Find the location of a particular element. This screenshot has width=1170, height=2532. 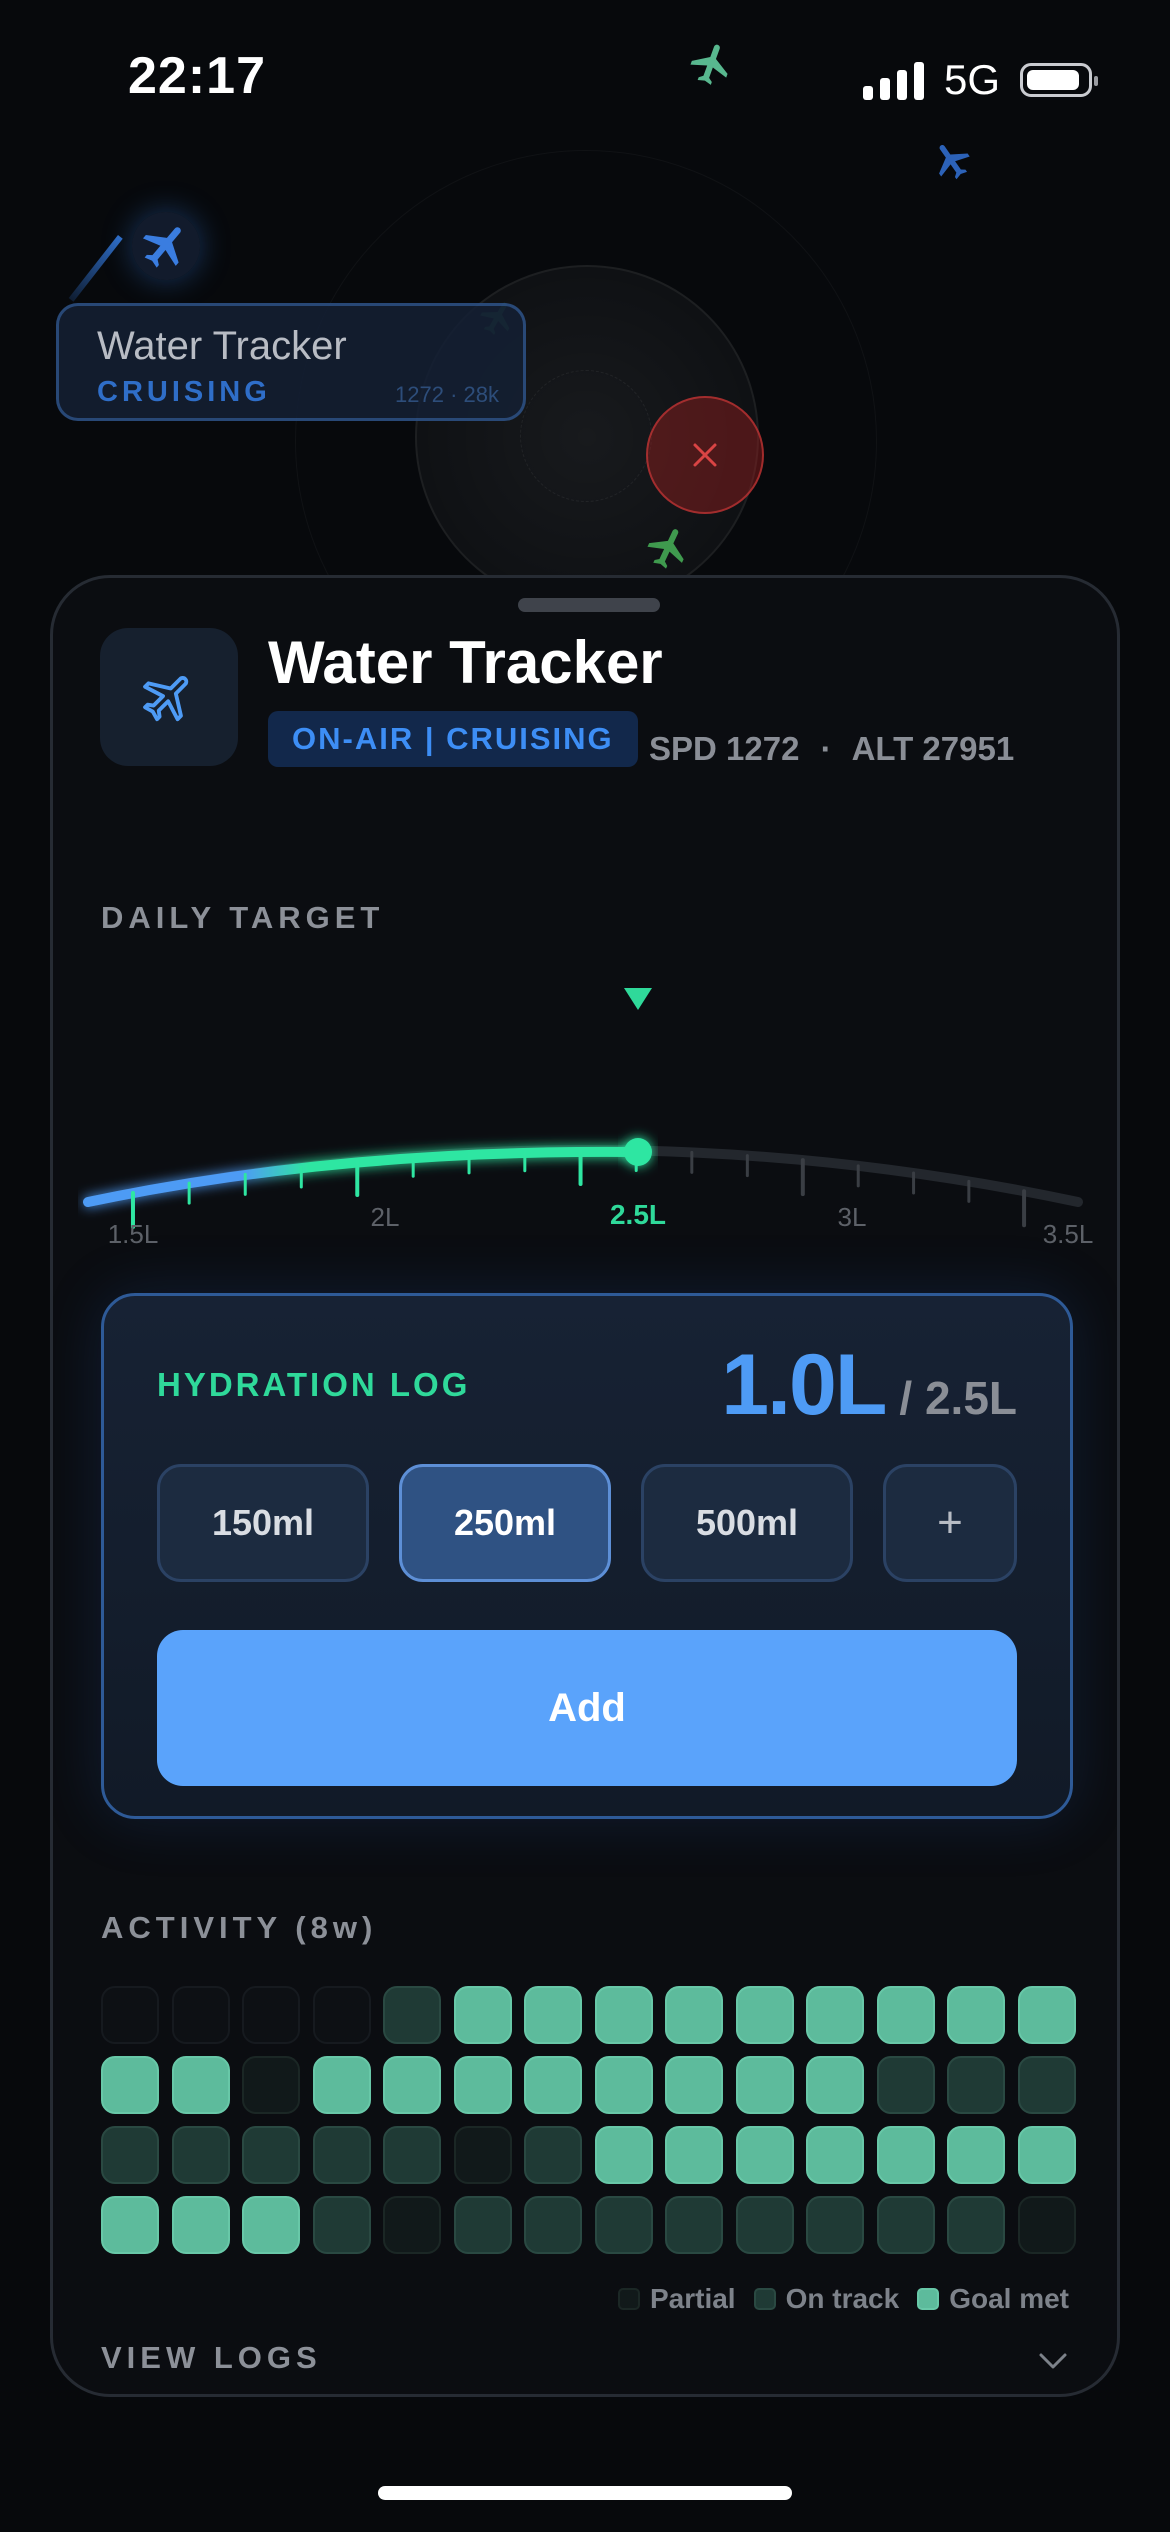

legend-item-goal-met: Goal met is located at coordinates (993, 2299).